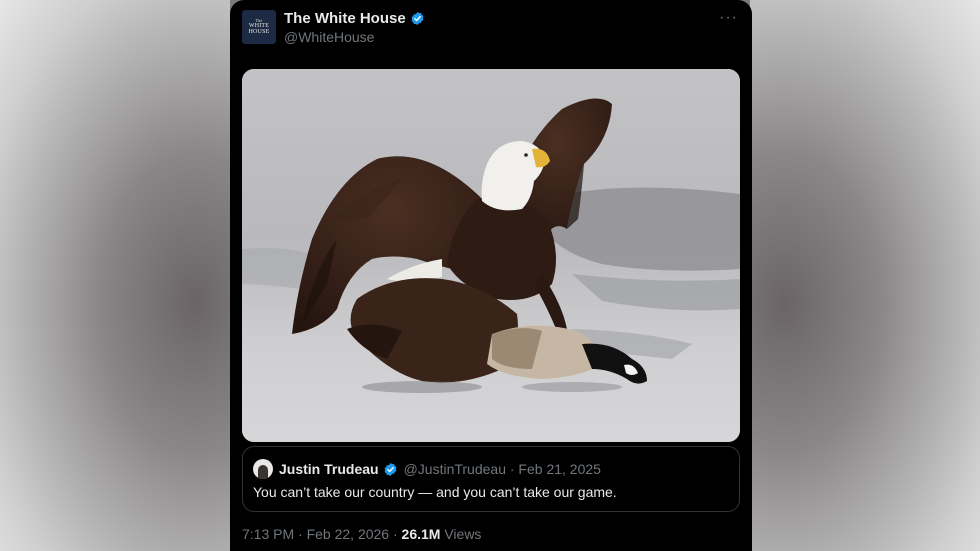 This screenshot has height=551, width=980. Describe the element at coordinates (329, 469) in the screenshot. I see `quoted-author-name: Justin Trudeau` at that location.